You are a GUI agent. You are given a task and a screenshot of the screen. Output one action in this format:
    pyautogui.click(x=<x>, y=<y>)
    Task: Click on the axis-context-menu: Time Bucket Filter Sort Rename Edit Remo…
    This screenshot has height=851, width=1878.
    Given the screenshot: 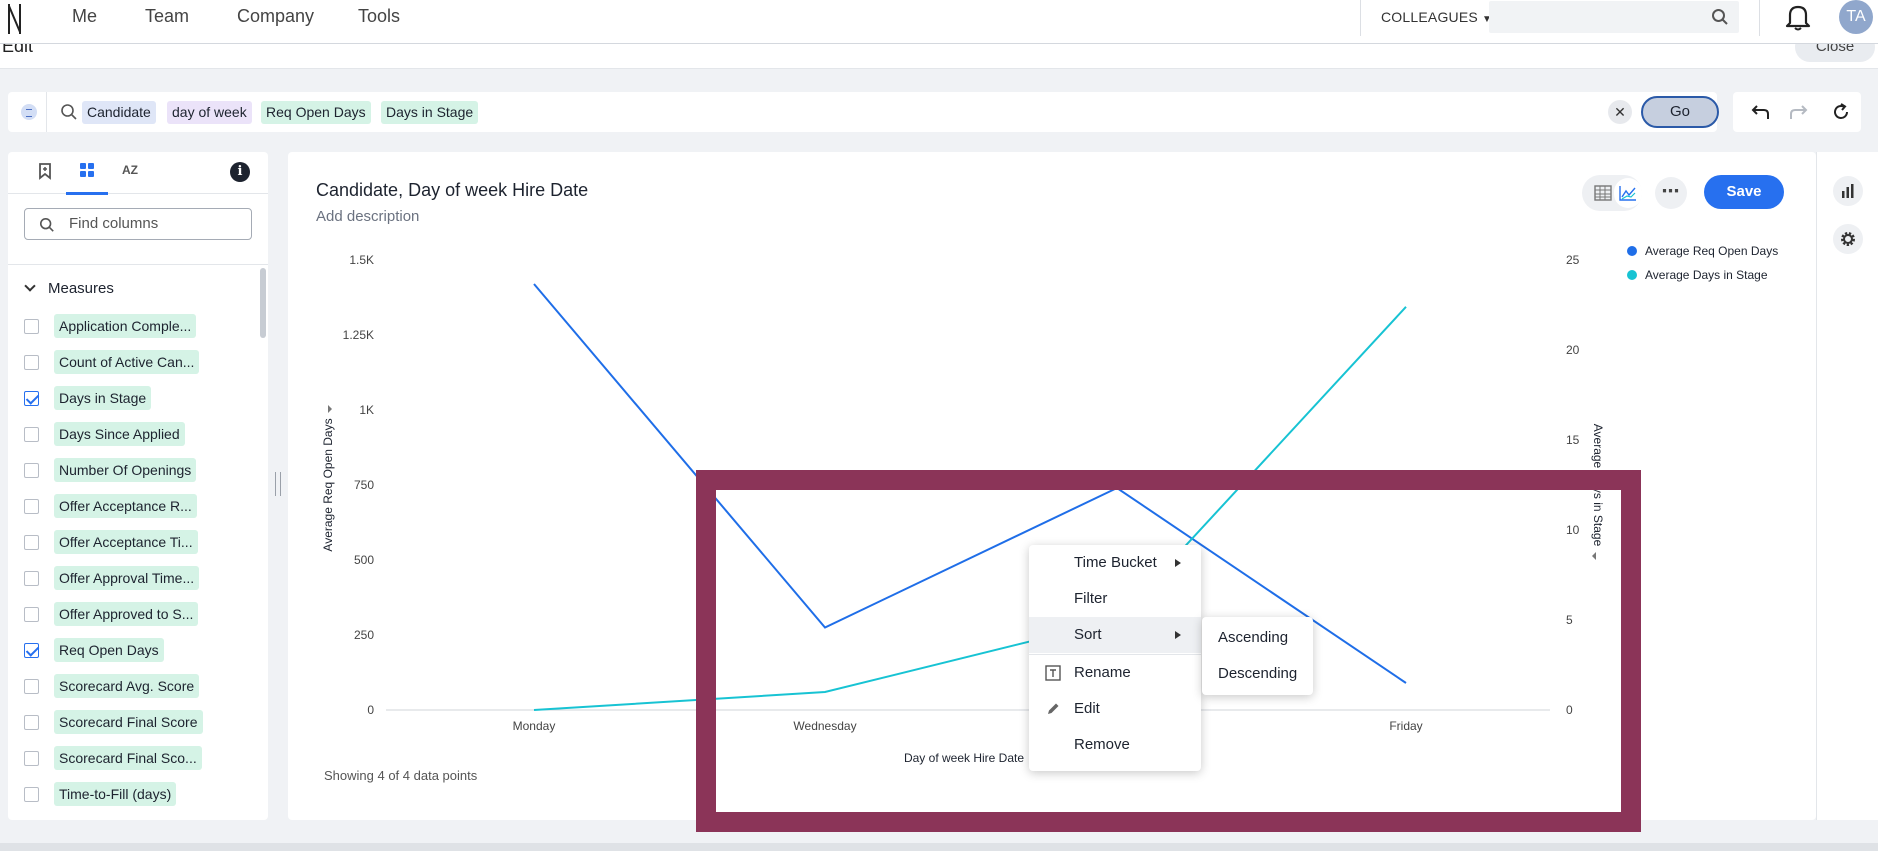 What is the action you would take?
    pyautogui.click(x=1115, y=658)
    